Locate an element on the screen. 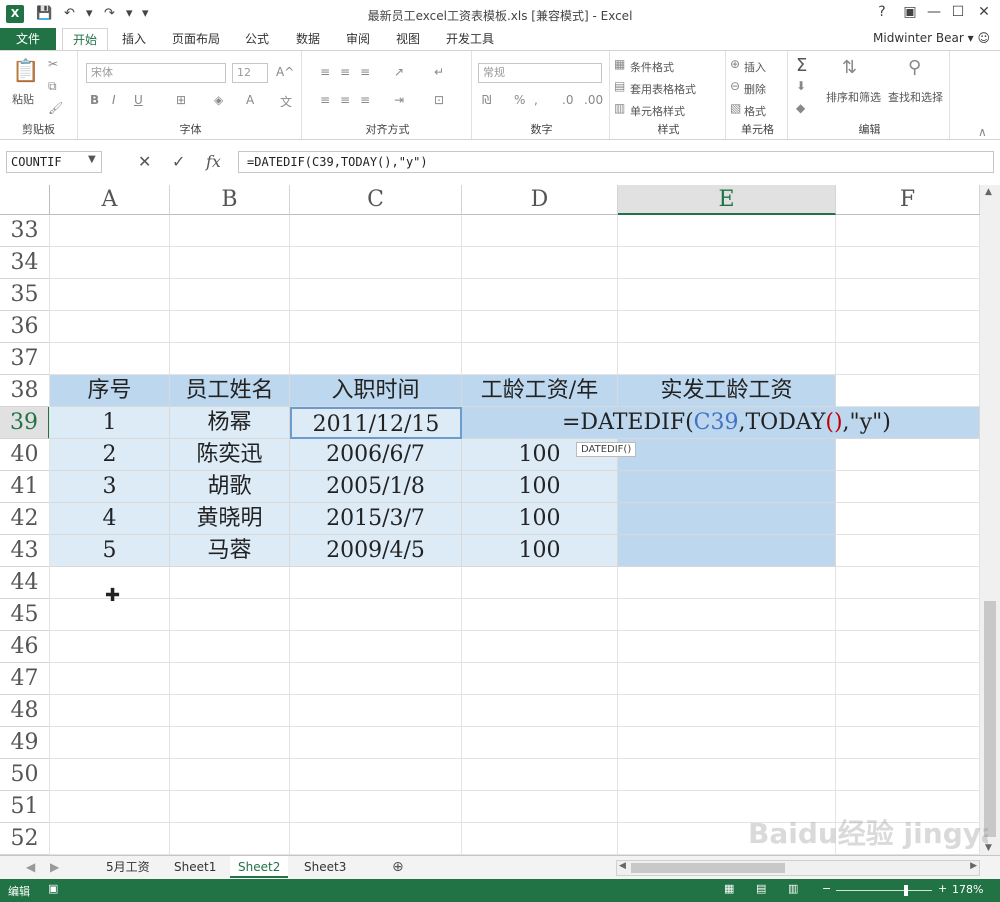 This screenshot has width=1000, height=902. grow-font-icon: A^ is located at coordinates (285, 72).